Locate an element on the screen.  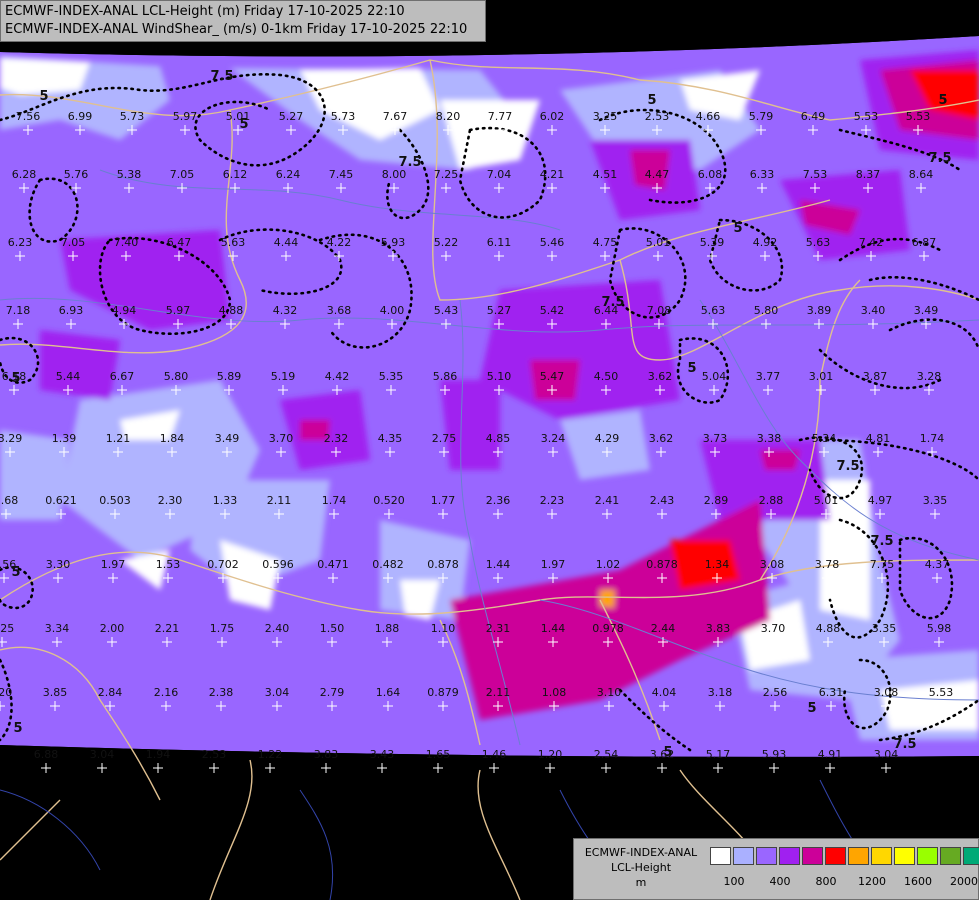
shear-value: 0.978 is located at coordinates (608, 628).